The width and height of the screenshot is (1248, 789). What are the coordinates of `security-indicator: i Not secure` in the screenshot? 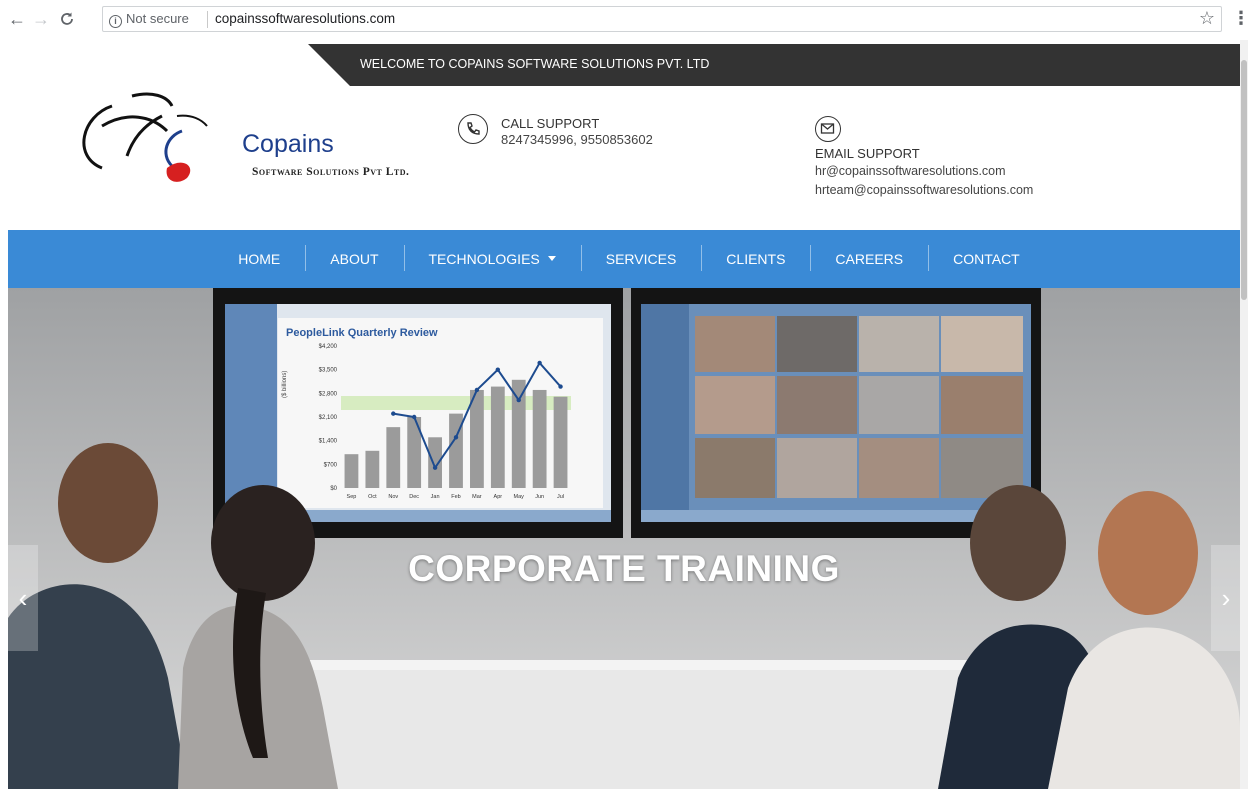 It's located at (149, 19).